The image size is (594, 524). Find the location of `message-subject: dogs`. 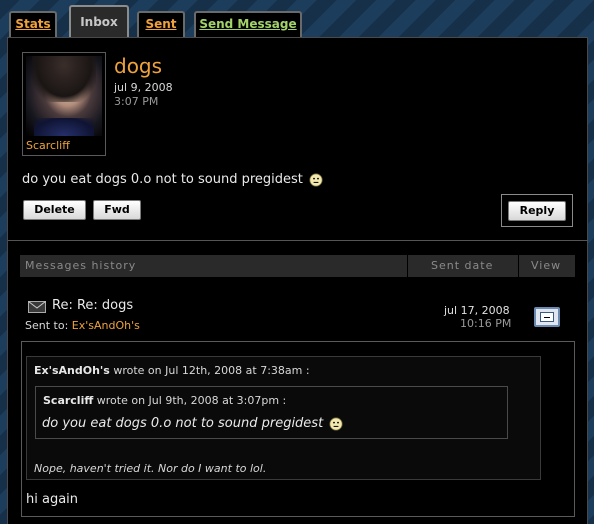

message-subject: dogs is located at coordinates (138, 66).